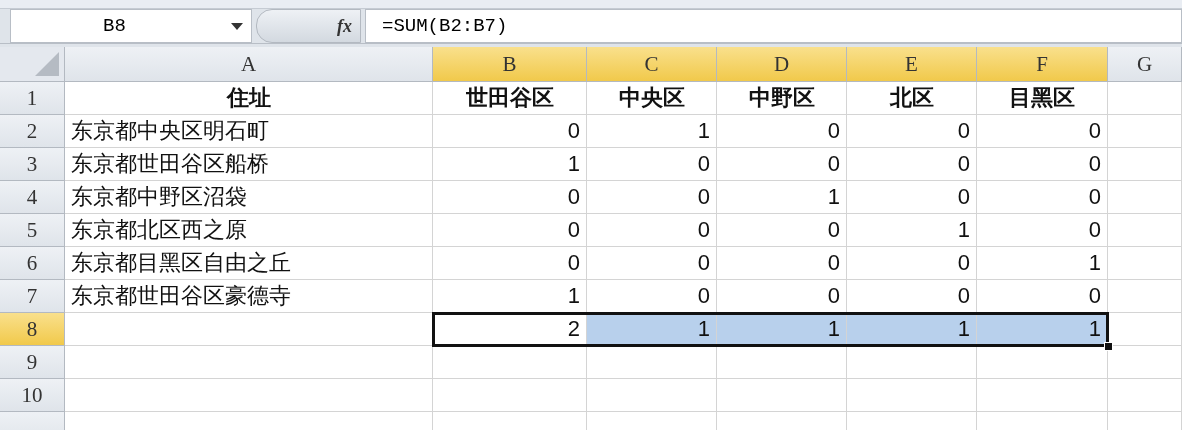 The height and width of the screenshot is (430, 1182). Describe the element at coordinates (249, 197) in the screenshot. I see `table-cell: 东京都中野区沼袋` at that location.